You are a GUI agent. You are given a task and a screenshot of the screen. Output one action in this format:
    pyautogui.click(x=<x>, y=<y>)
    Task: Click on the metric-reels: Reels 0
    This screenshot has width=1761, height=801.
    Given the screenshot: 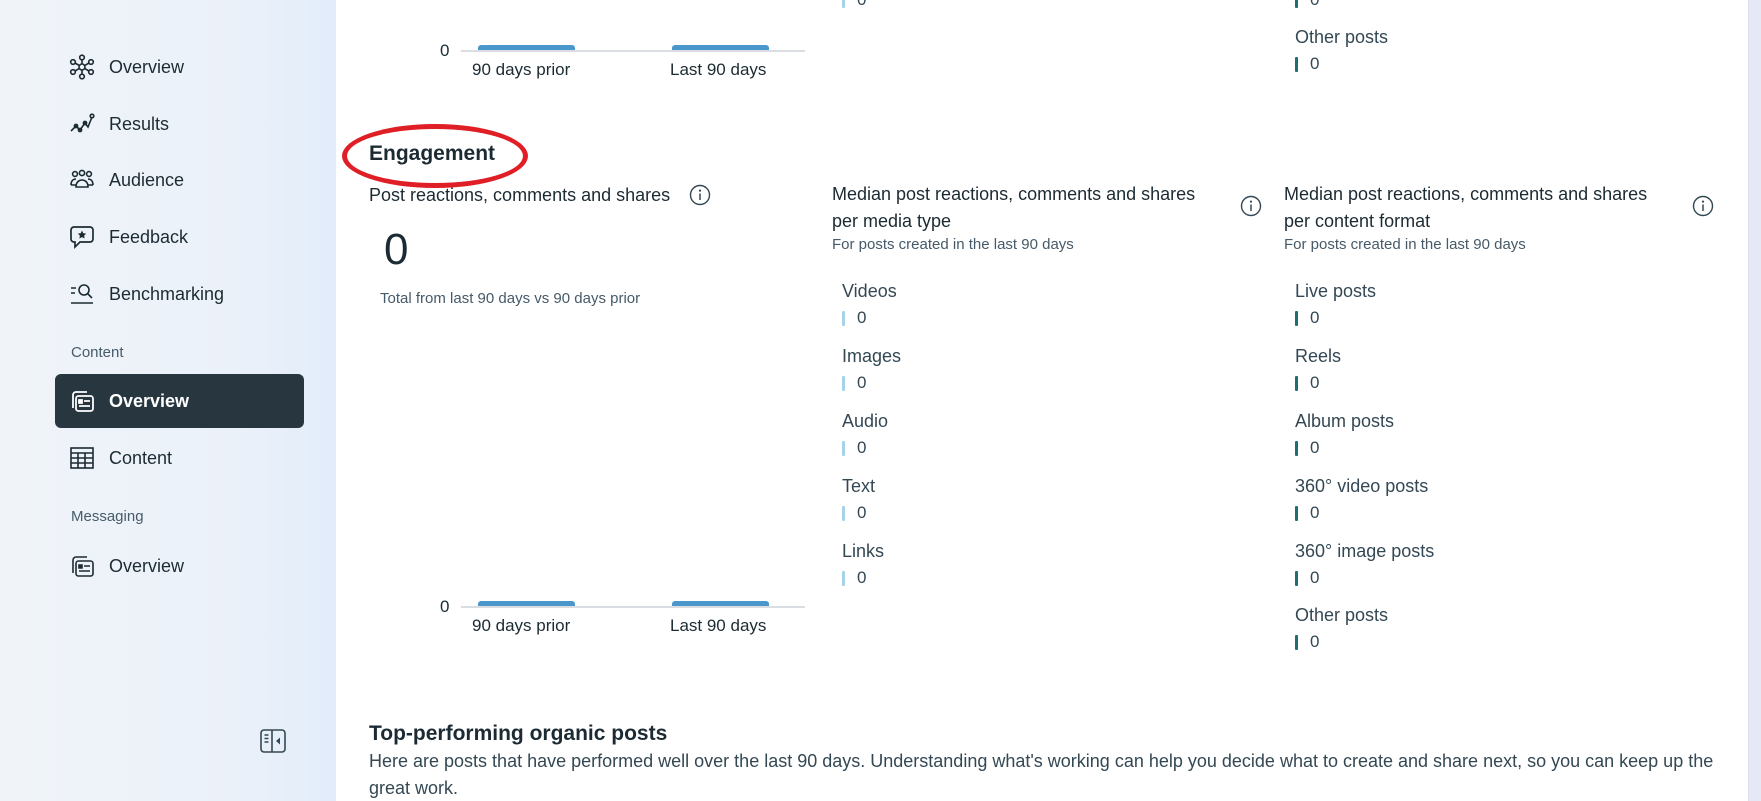 What is the action you would take?
    pyautogui.click(x=1318, y=369)
    